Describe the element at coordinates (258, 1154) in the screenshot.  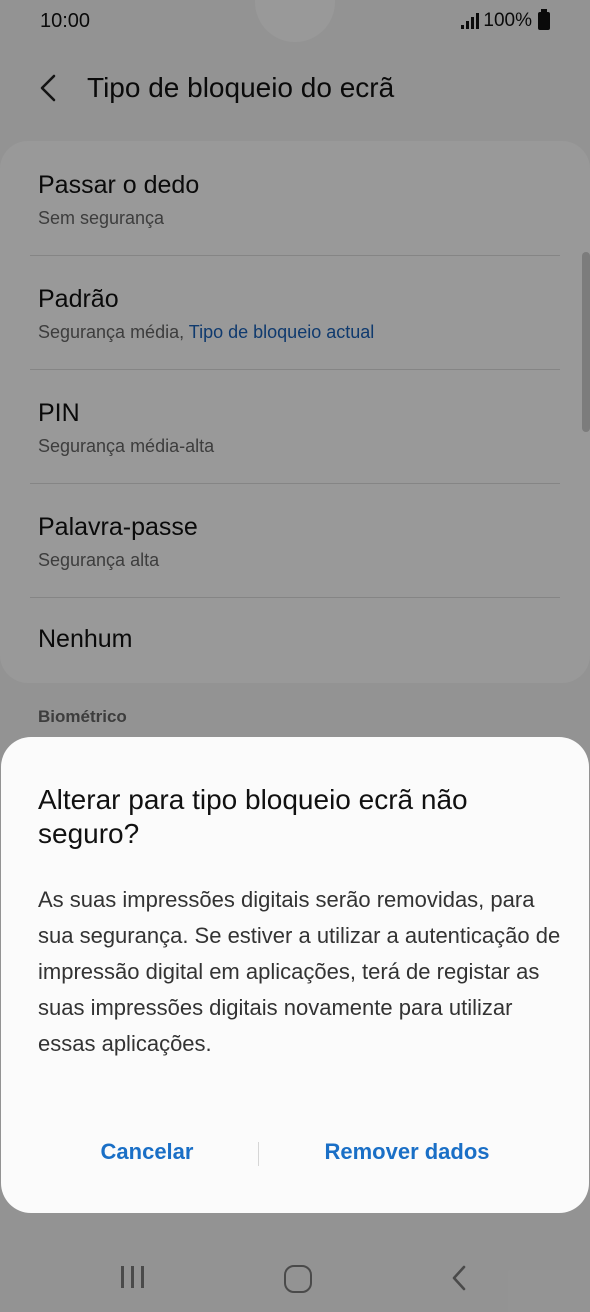
I see `button-separator` at that location.